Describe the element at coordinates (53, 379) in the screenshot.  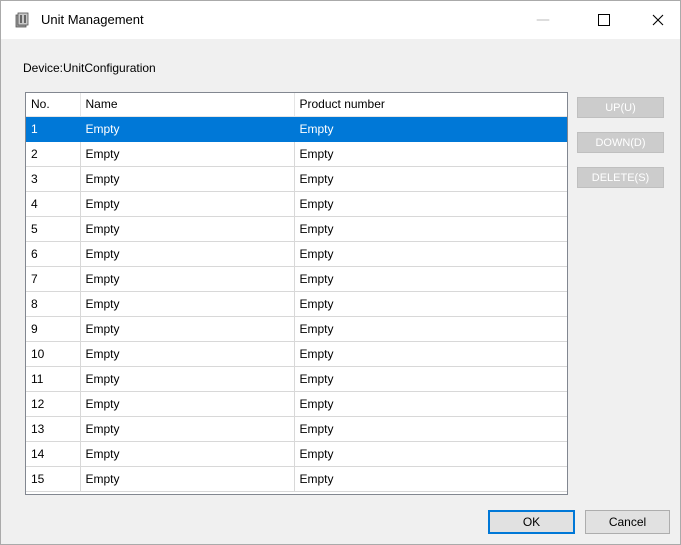
I see `cell-no: 11` at that location.